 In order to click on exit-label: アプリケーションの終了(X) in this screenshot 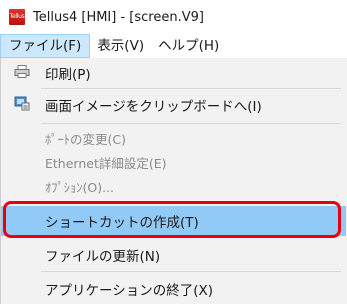, I will do `click(129, 290)`.